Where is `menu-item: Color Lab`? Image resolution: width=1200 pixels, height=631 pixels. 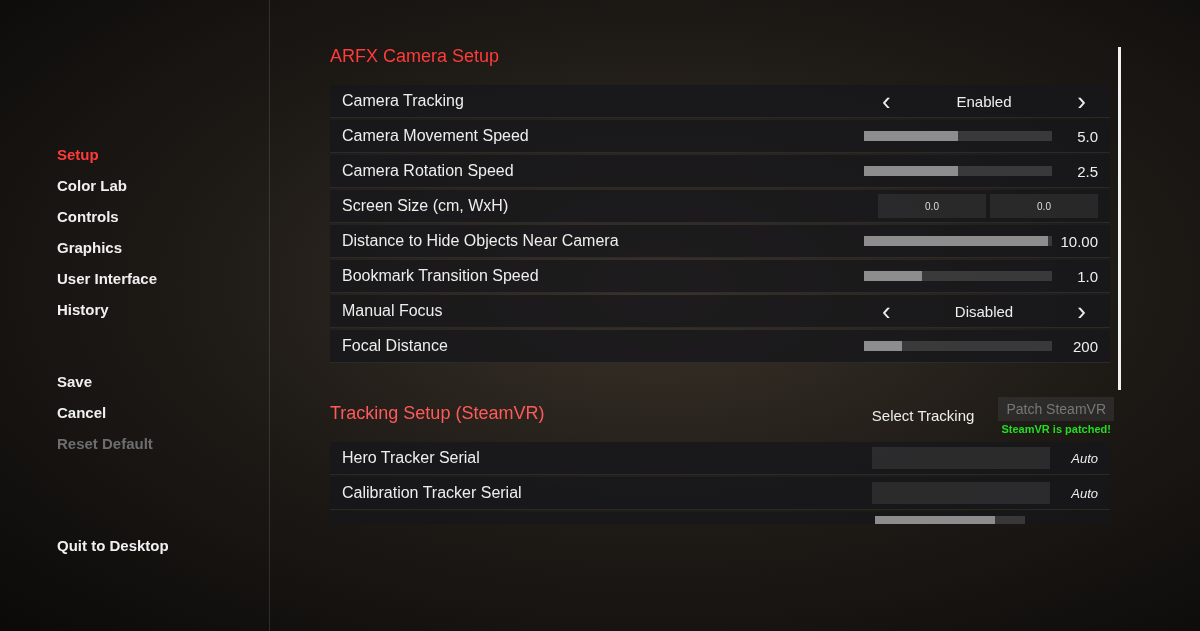
menu-item: Color Lab is located at coordinates (163, 191).